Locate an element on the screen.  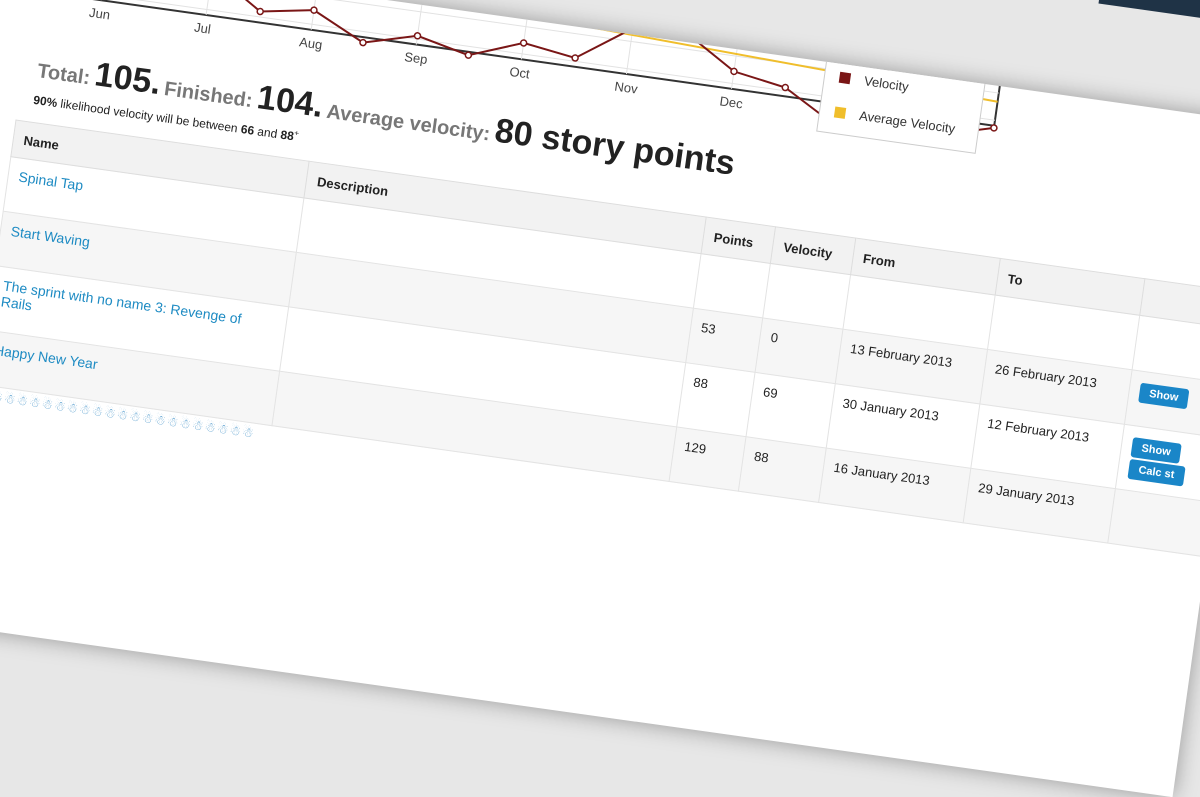
likelihood-high: 88 is located at coordinates (287, 136).